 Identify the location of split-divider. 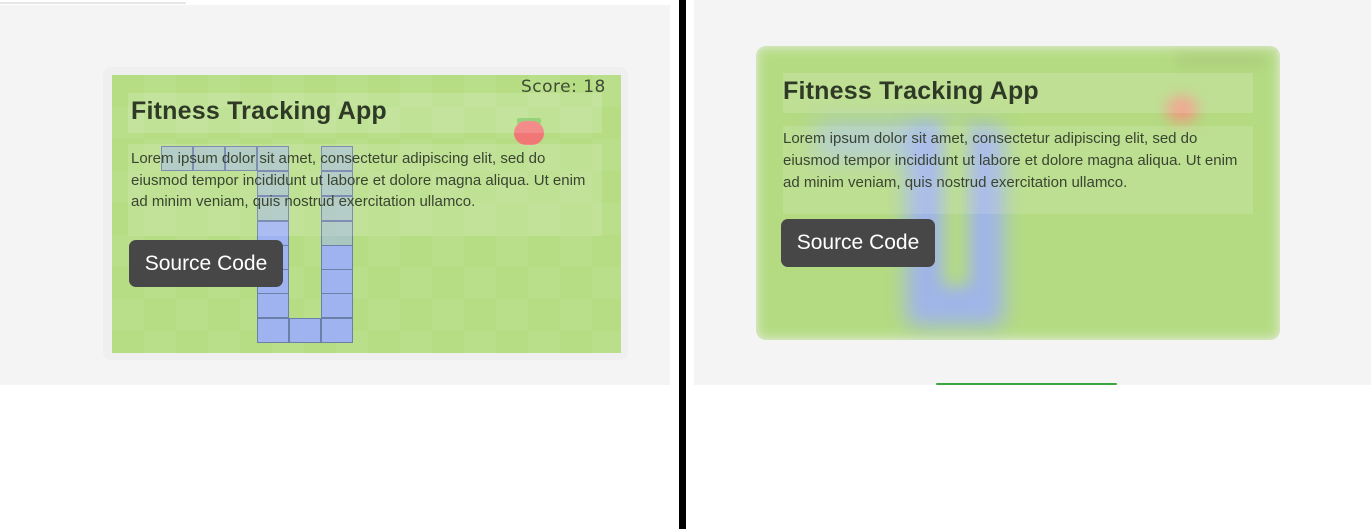
(682, 264).